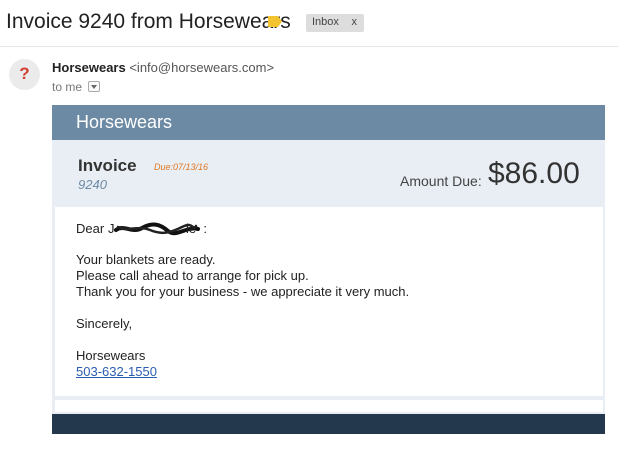 The width and height of the screenshot is (618, 450). I want to click on show-details-dropdown, so click(94, 86).